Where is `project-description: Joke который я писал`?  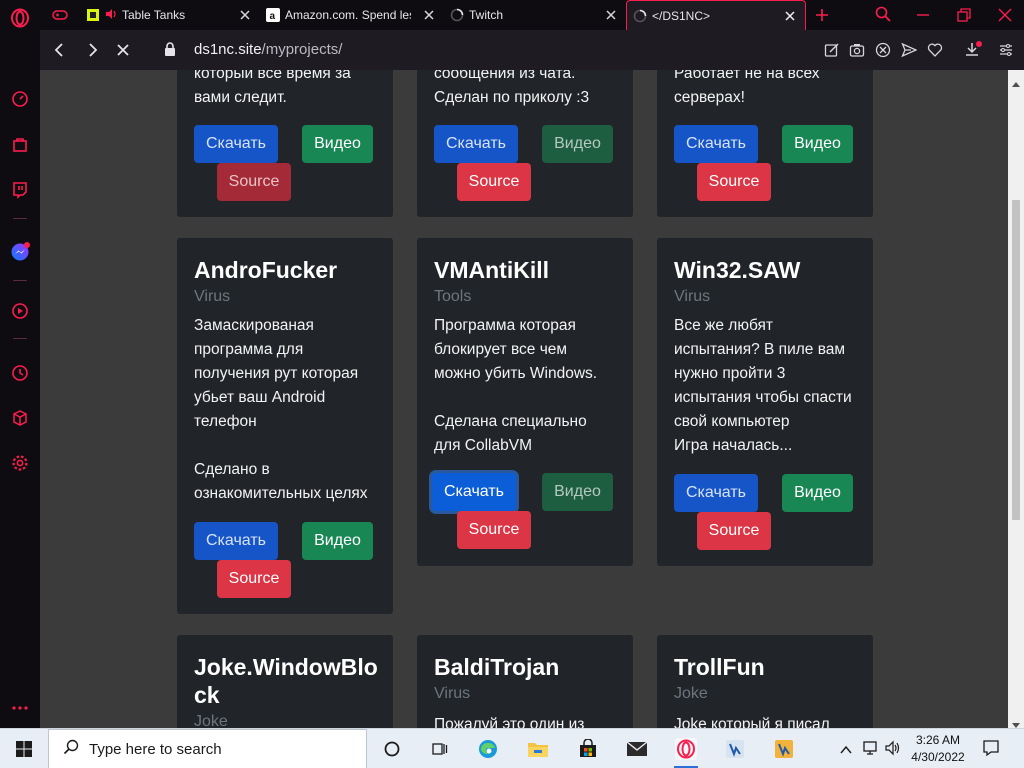
project-description: Joke который я писал is located at coordinates (752, 722).